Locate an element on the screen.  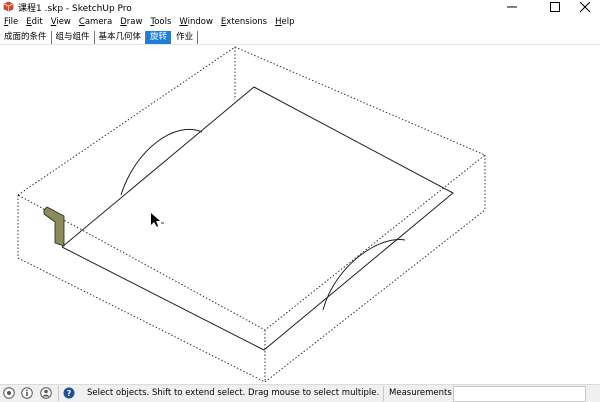
menu-tools: Tools is located at coordinates (160, 22).